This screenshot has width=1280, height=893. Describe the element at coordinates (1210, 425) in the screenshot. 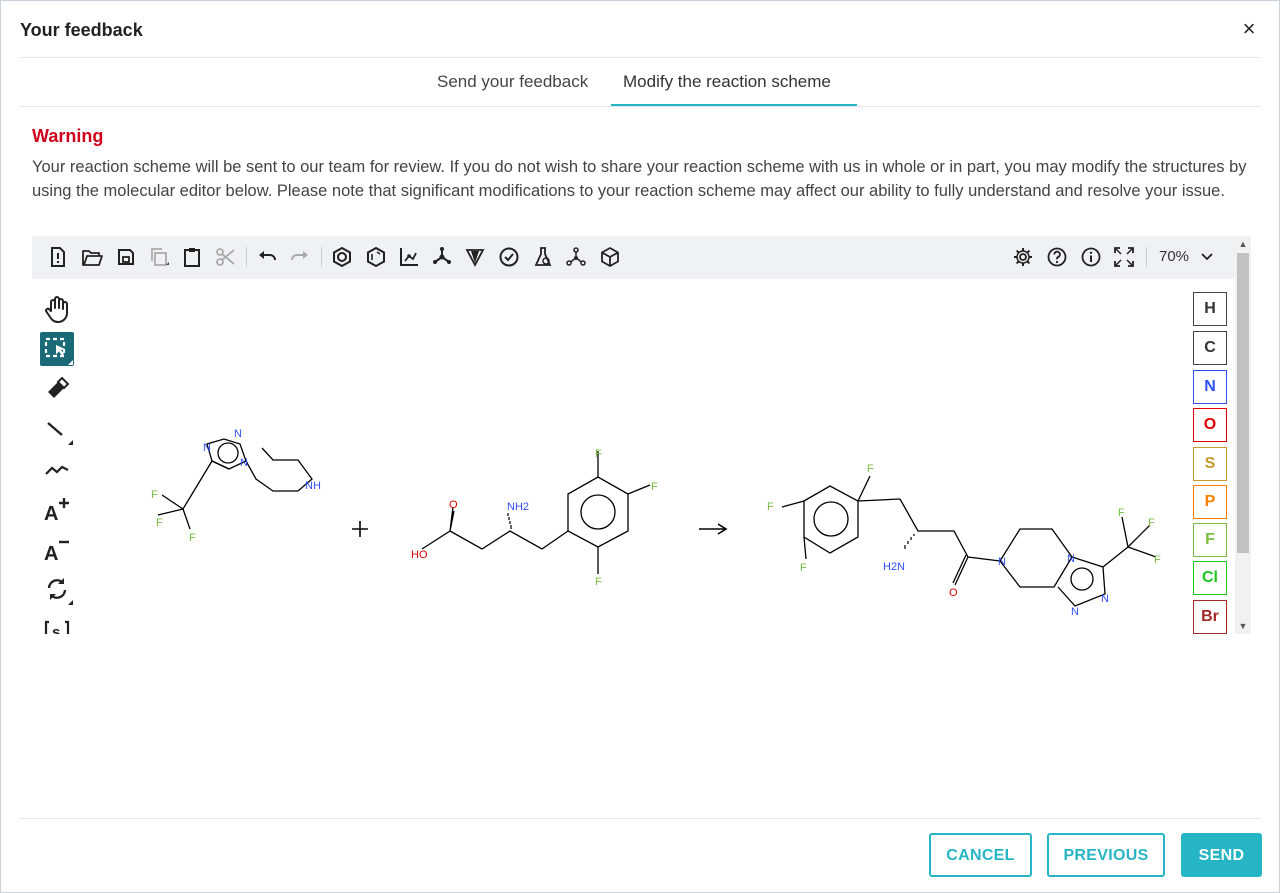

I see `atom-o: O` at that location.